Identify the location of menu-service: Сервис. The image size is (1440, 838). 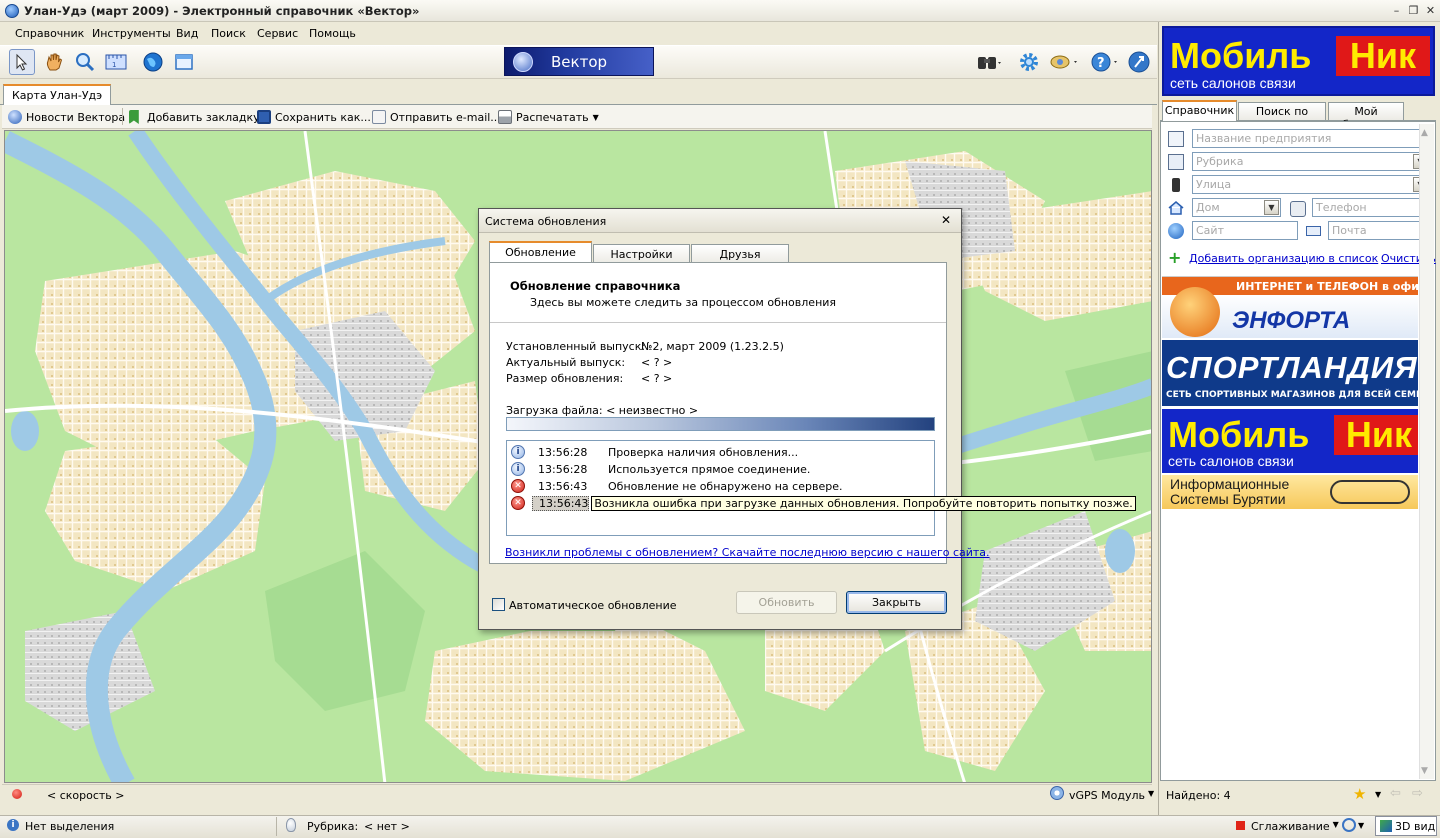
(277, 33).